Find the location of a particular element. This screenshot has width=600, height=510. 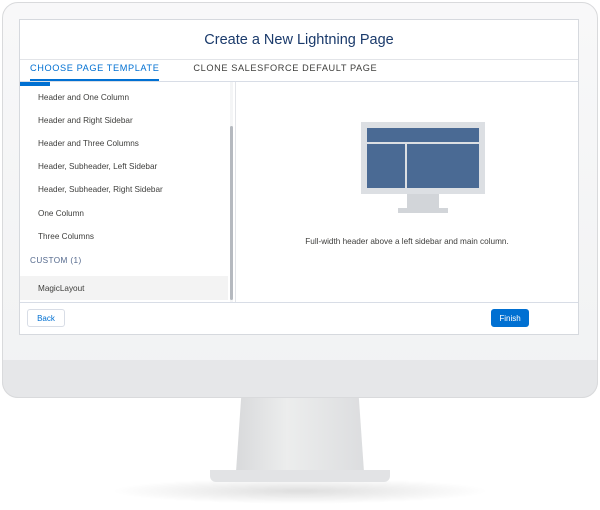

template-item-header-one-column: Header and One Column is located at coordinates (124, 97).